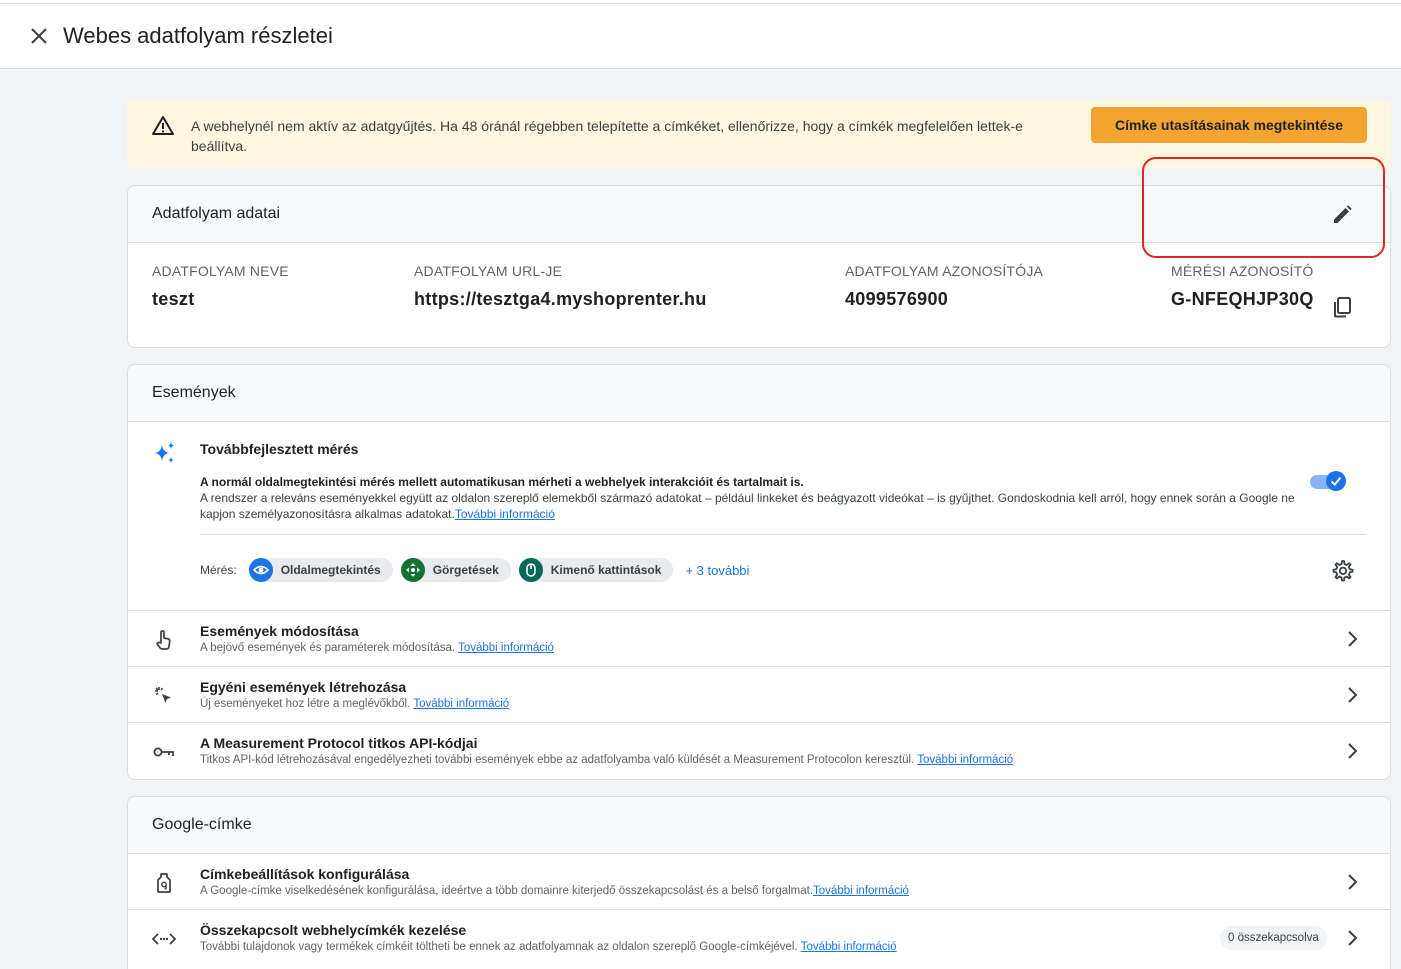 The height and width of the screenshot is (969, 1401). I want to click on page-header: Webes adatfolyam részletei, so click(700, 36).